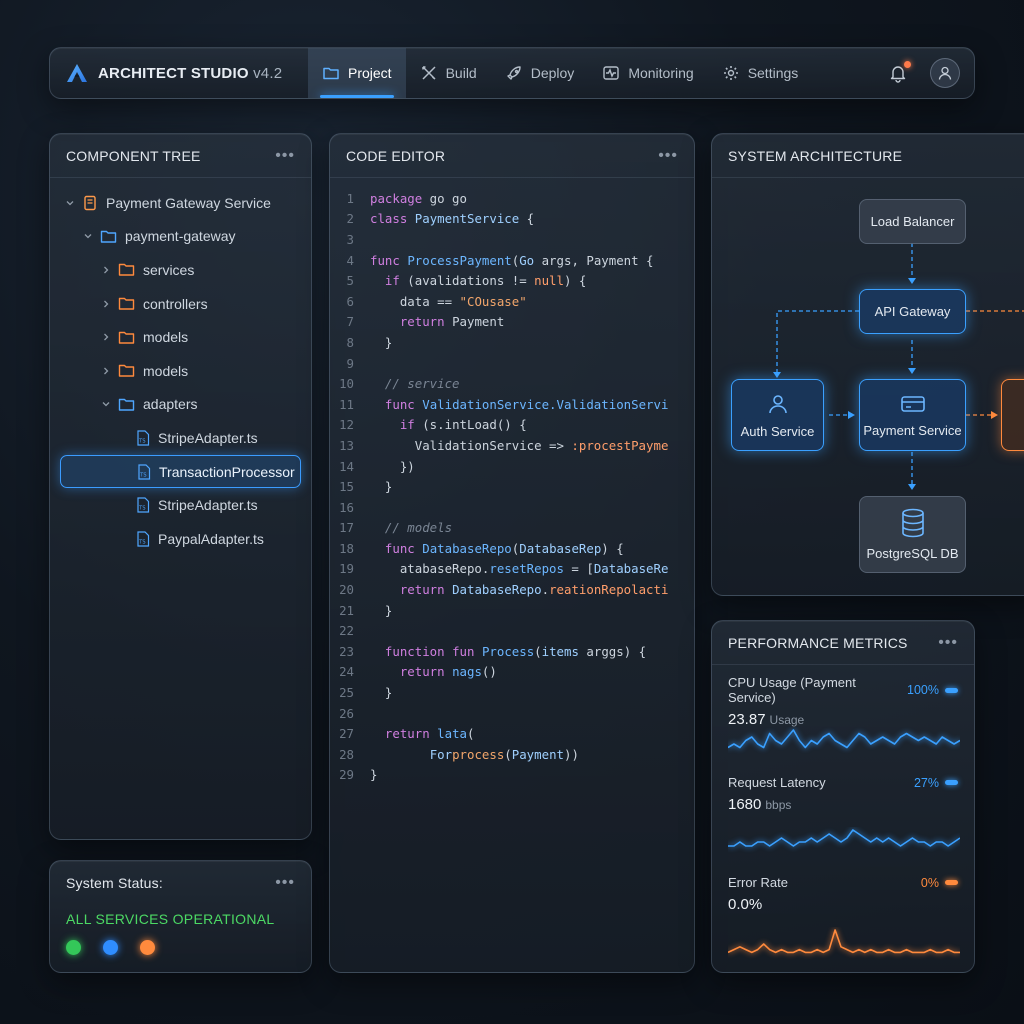 This screenshot has width=1024, height=1024. I want to click on code-token: DatabaseRepo, so click(467, 548).